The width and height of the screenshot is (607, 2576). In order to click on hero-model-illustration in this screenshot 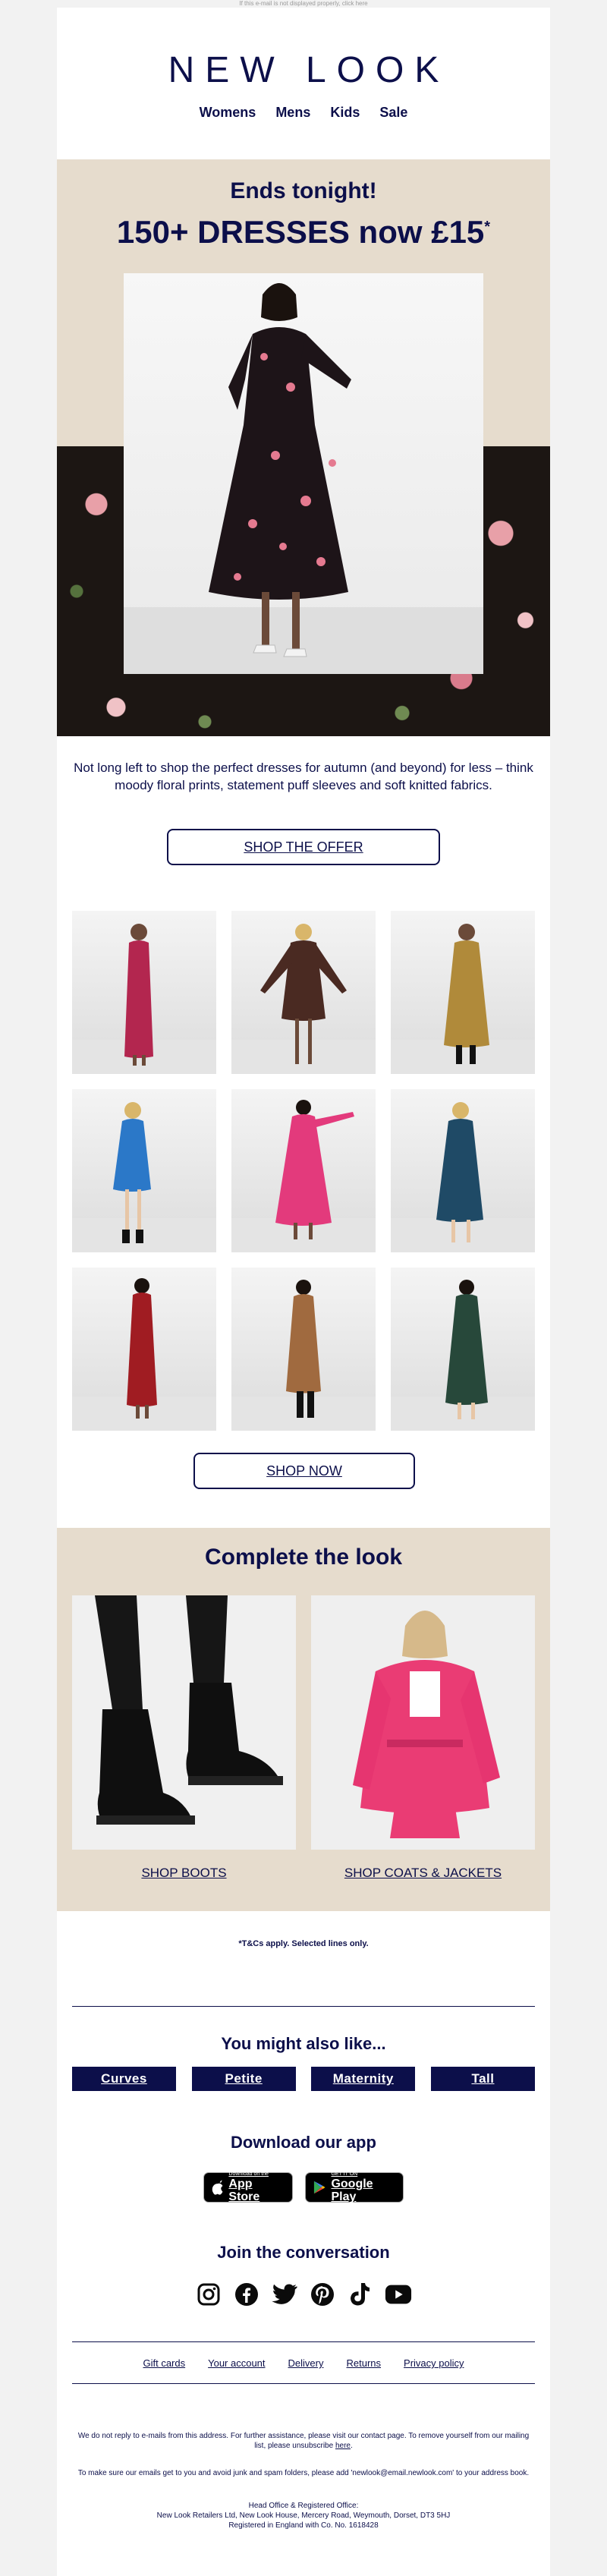, I will do `click(303, 478)`.